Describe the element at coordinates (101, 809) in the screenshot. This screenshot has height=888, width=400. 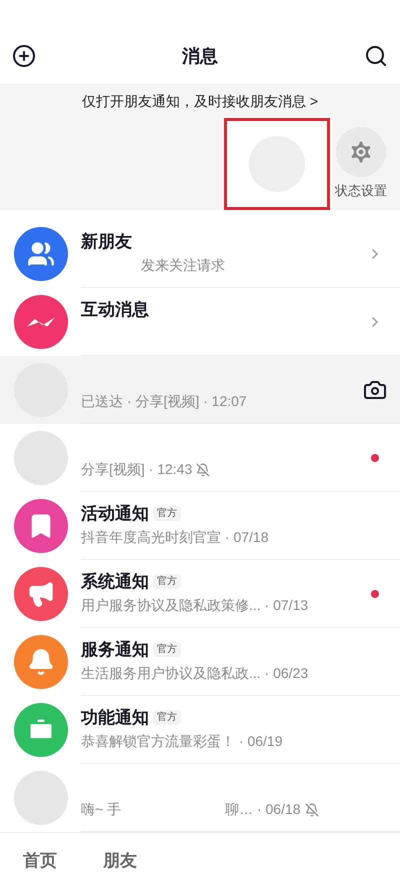
I see `row-preview: 嗨~ 手` at that location.